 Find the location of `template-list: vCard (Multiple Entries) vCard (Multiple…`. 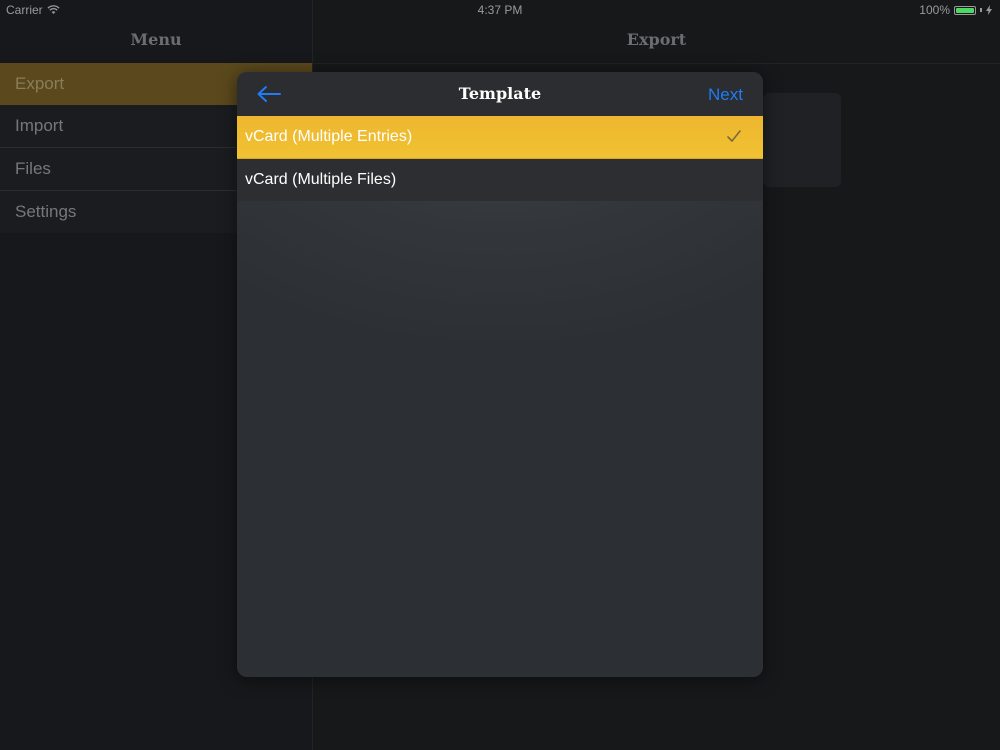

template-list: vCard (Multiple Entries) vCard (Multiple… is located at coordinates (500, 158).